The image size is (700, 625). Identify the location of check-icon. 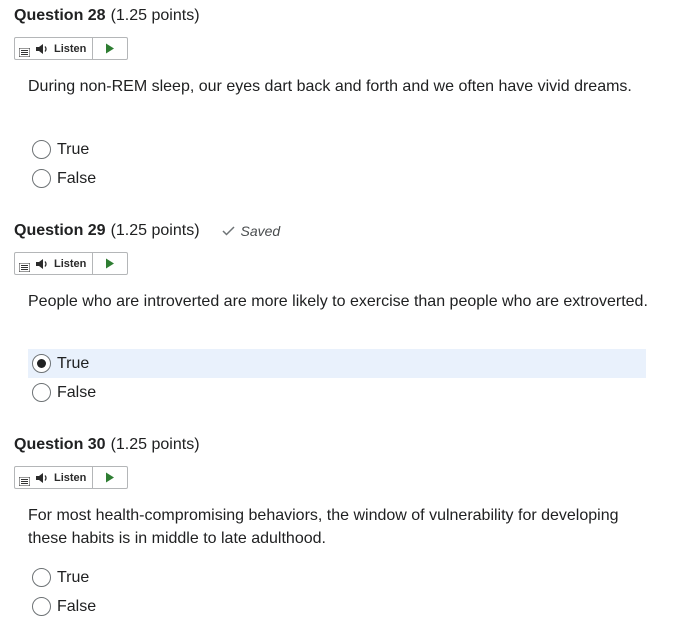
(228, 231).